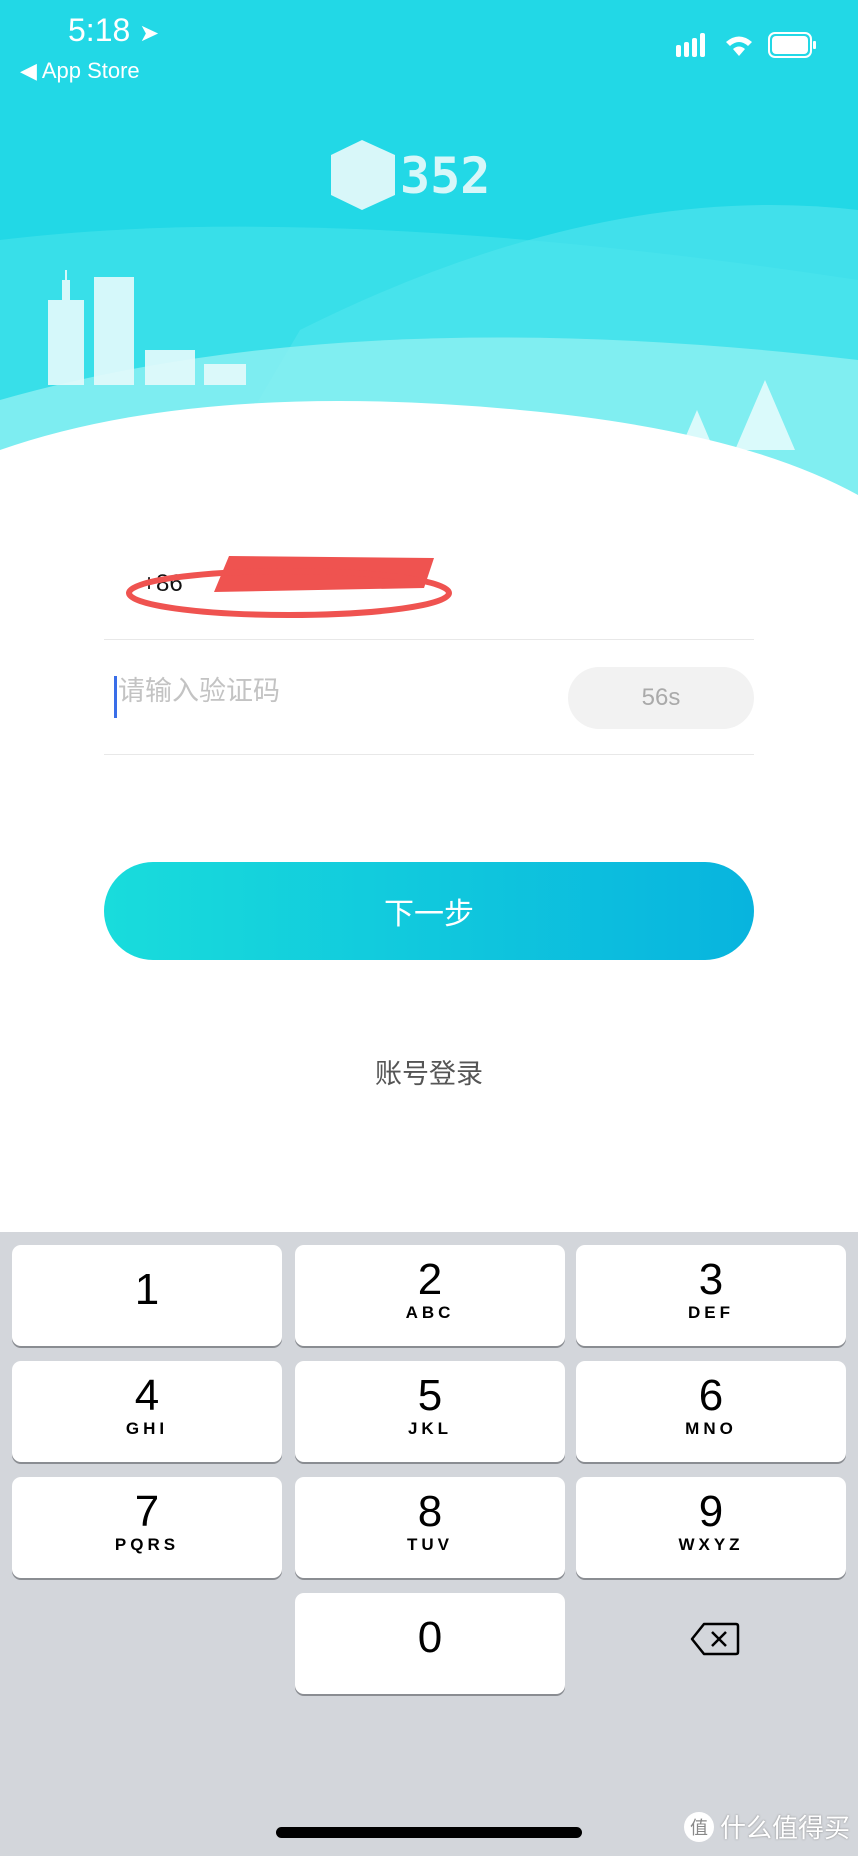  Describe the element at coordinates (430, 1428) in the screenshot. I see `key-letters: JKL` at that location.